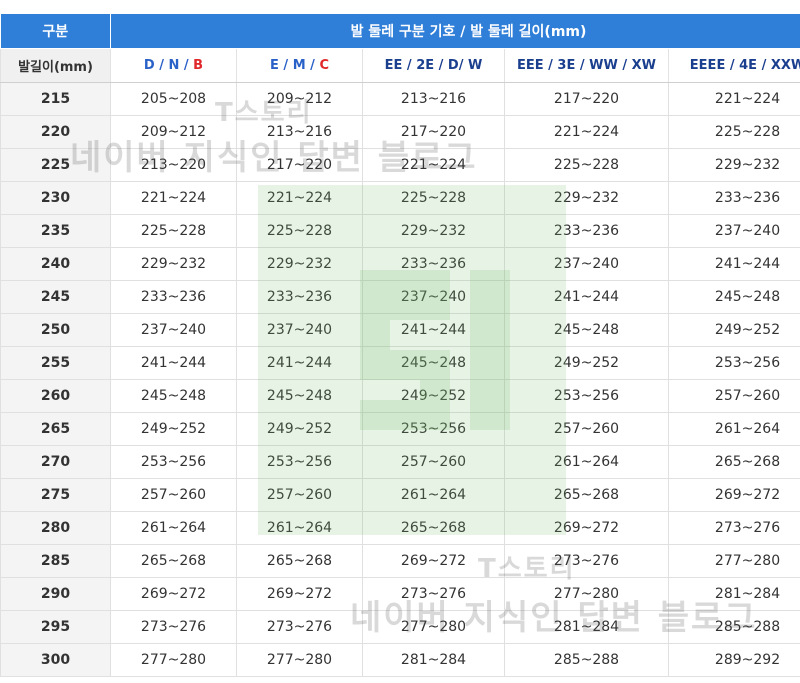  Describe the element at coordinates (733, 330) in the screenshot. I see `girth-range-cell-5: 249~252` at that location.